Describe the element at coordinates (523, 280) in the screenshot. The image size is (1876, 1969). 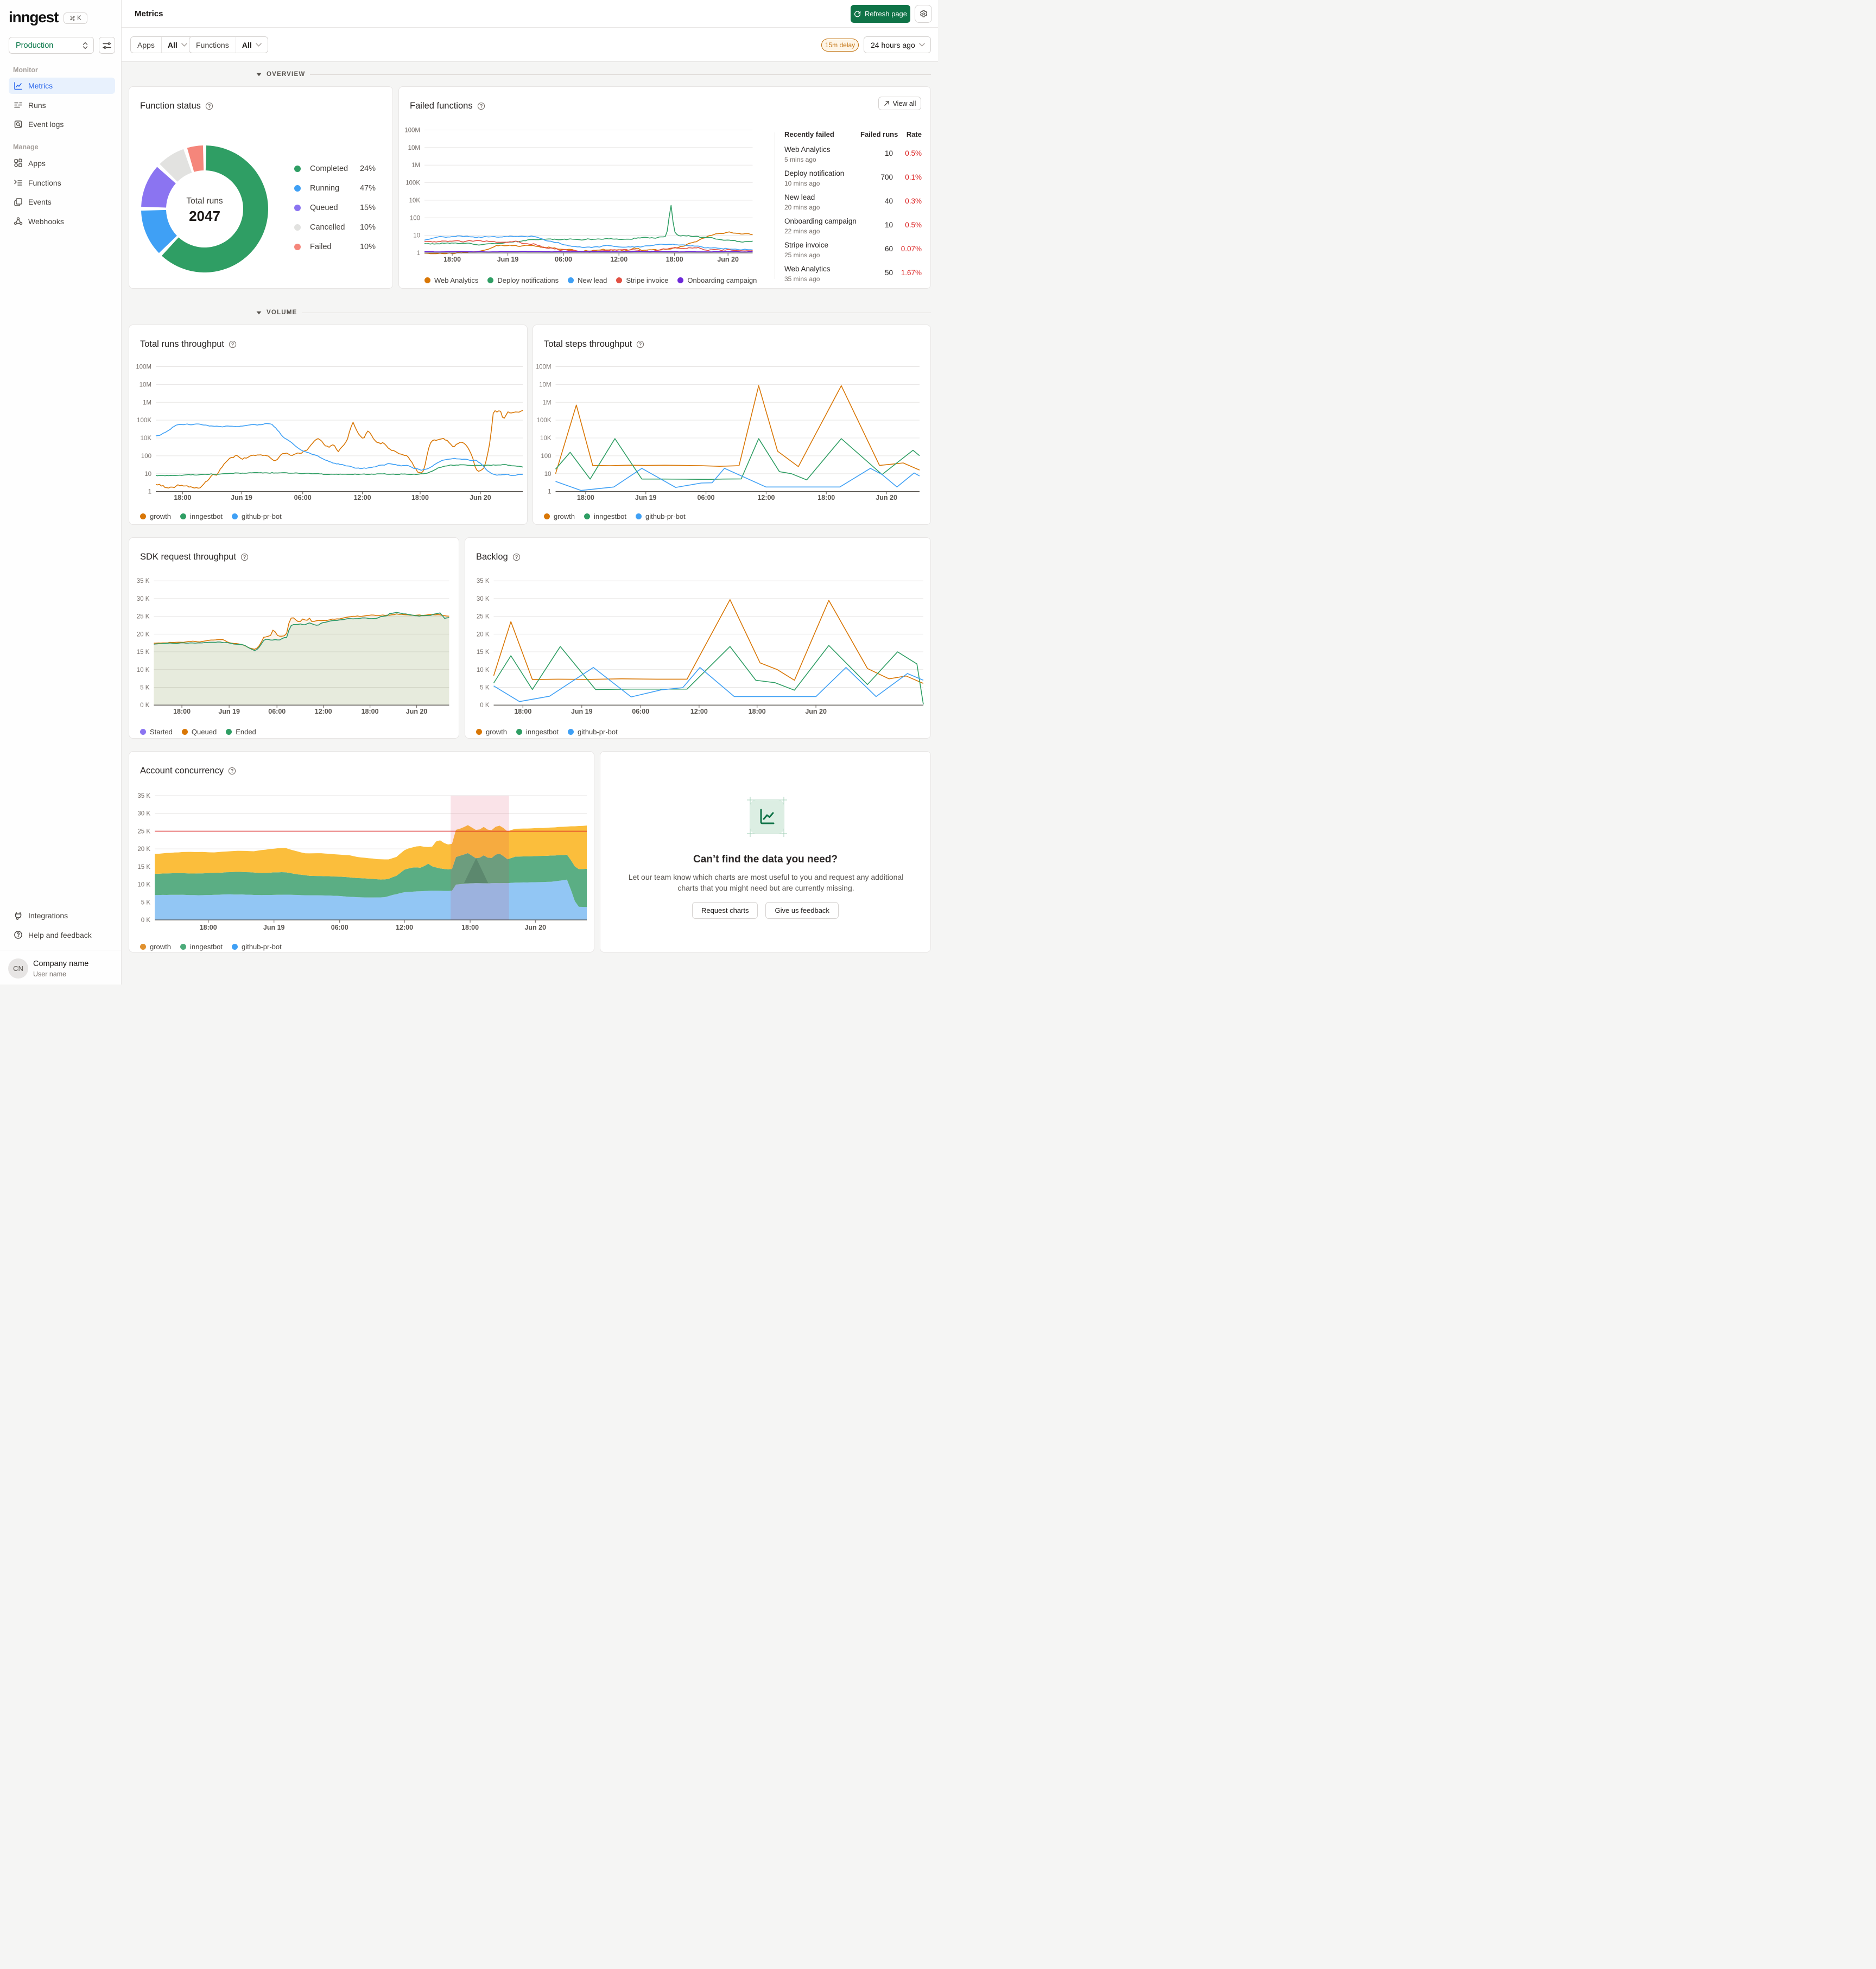
I see `legend-item: Deploy notifications` at that location.